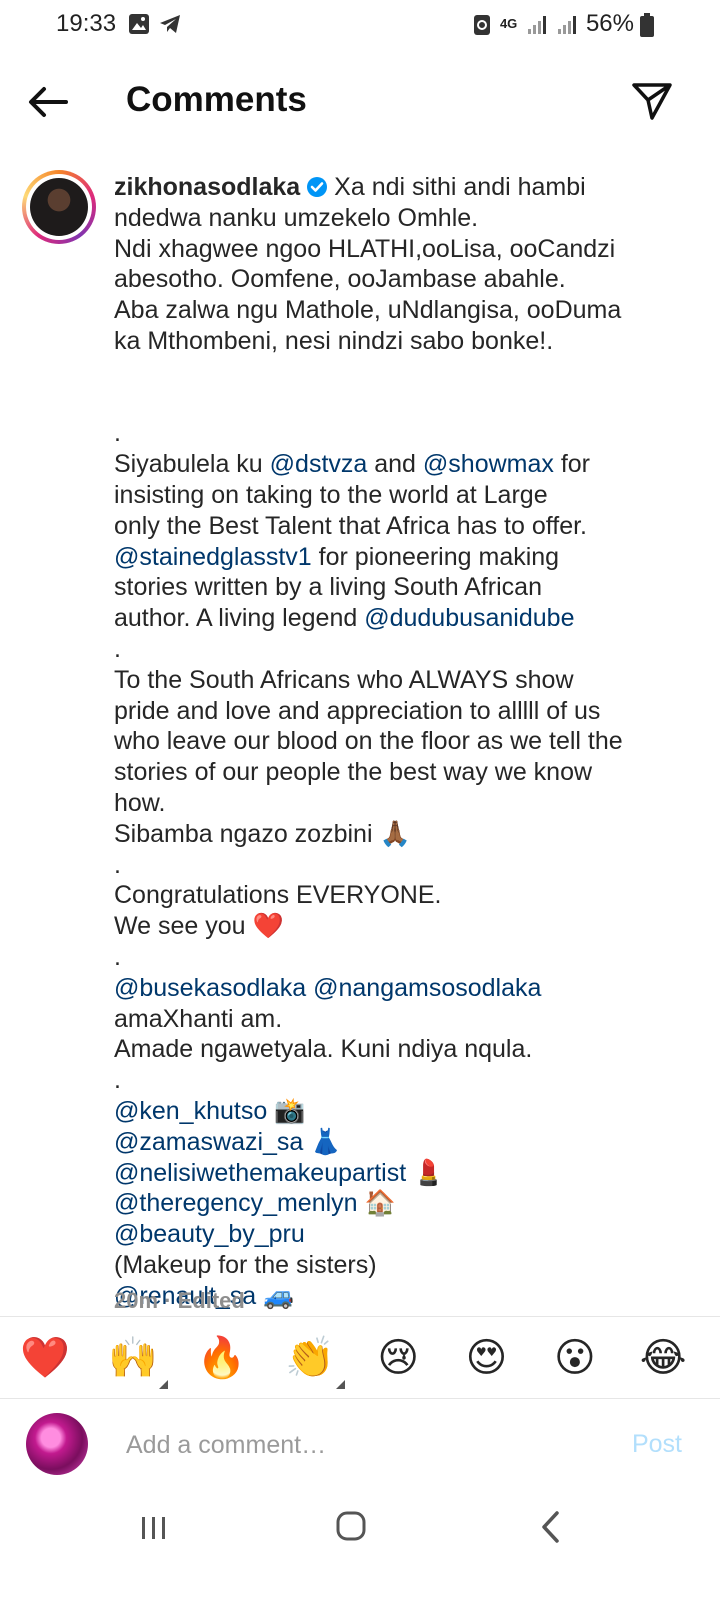 The image size is (720, 1600). I want to click on reaction-emoji-button: 😂, so click(663, 1358).